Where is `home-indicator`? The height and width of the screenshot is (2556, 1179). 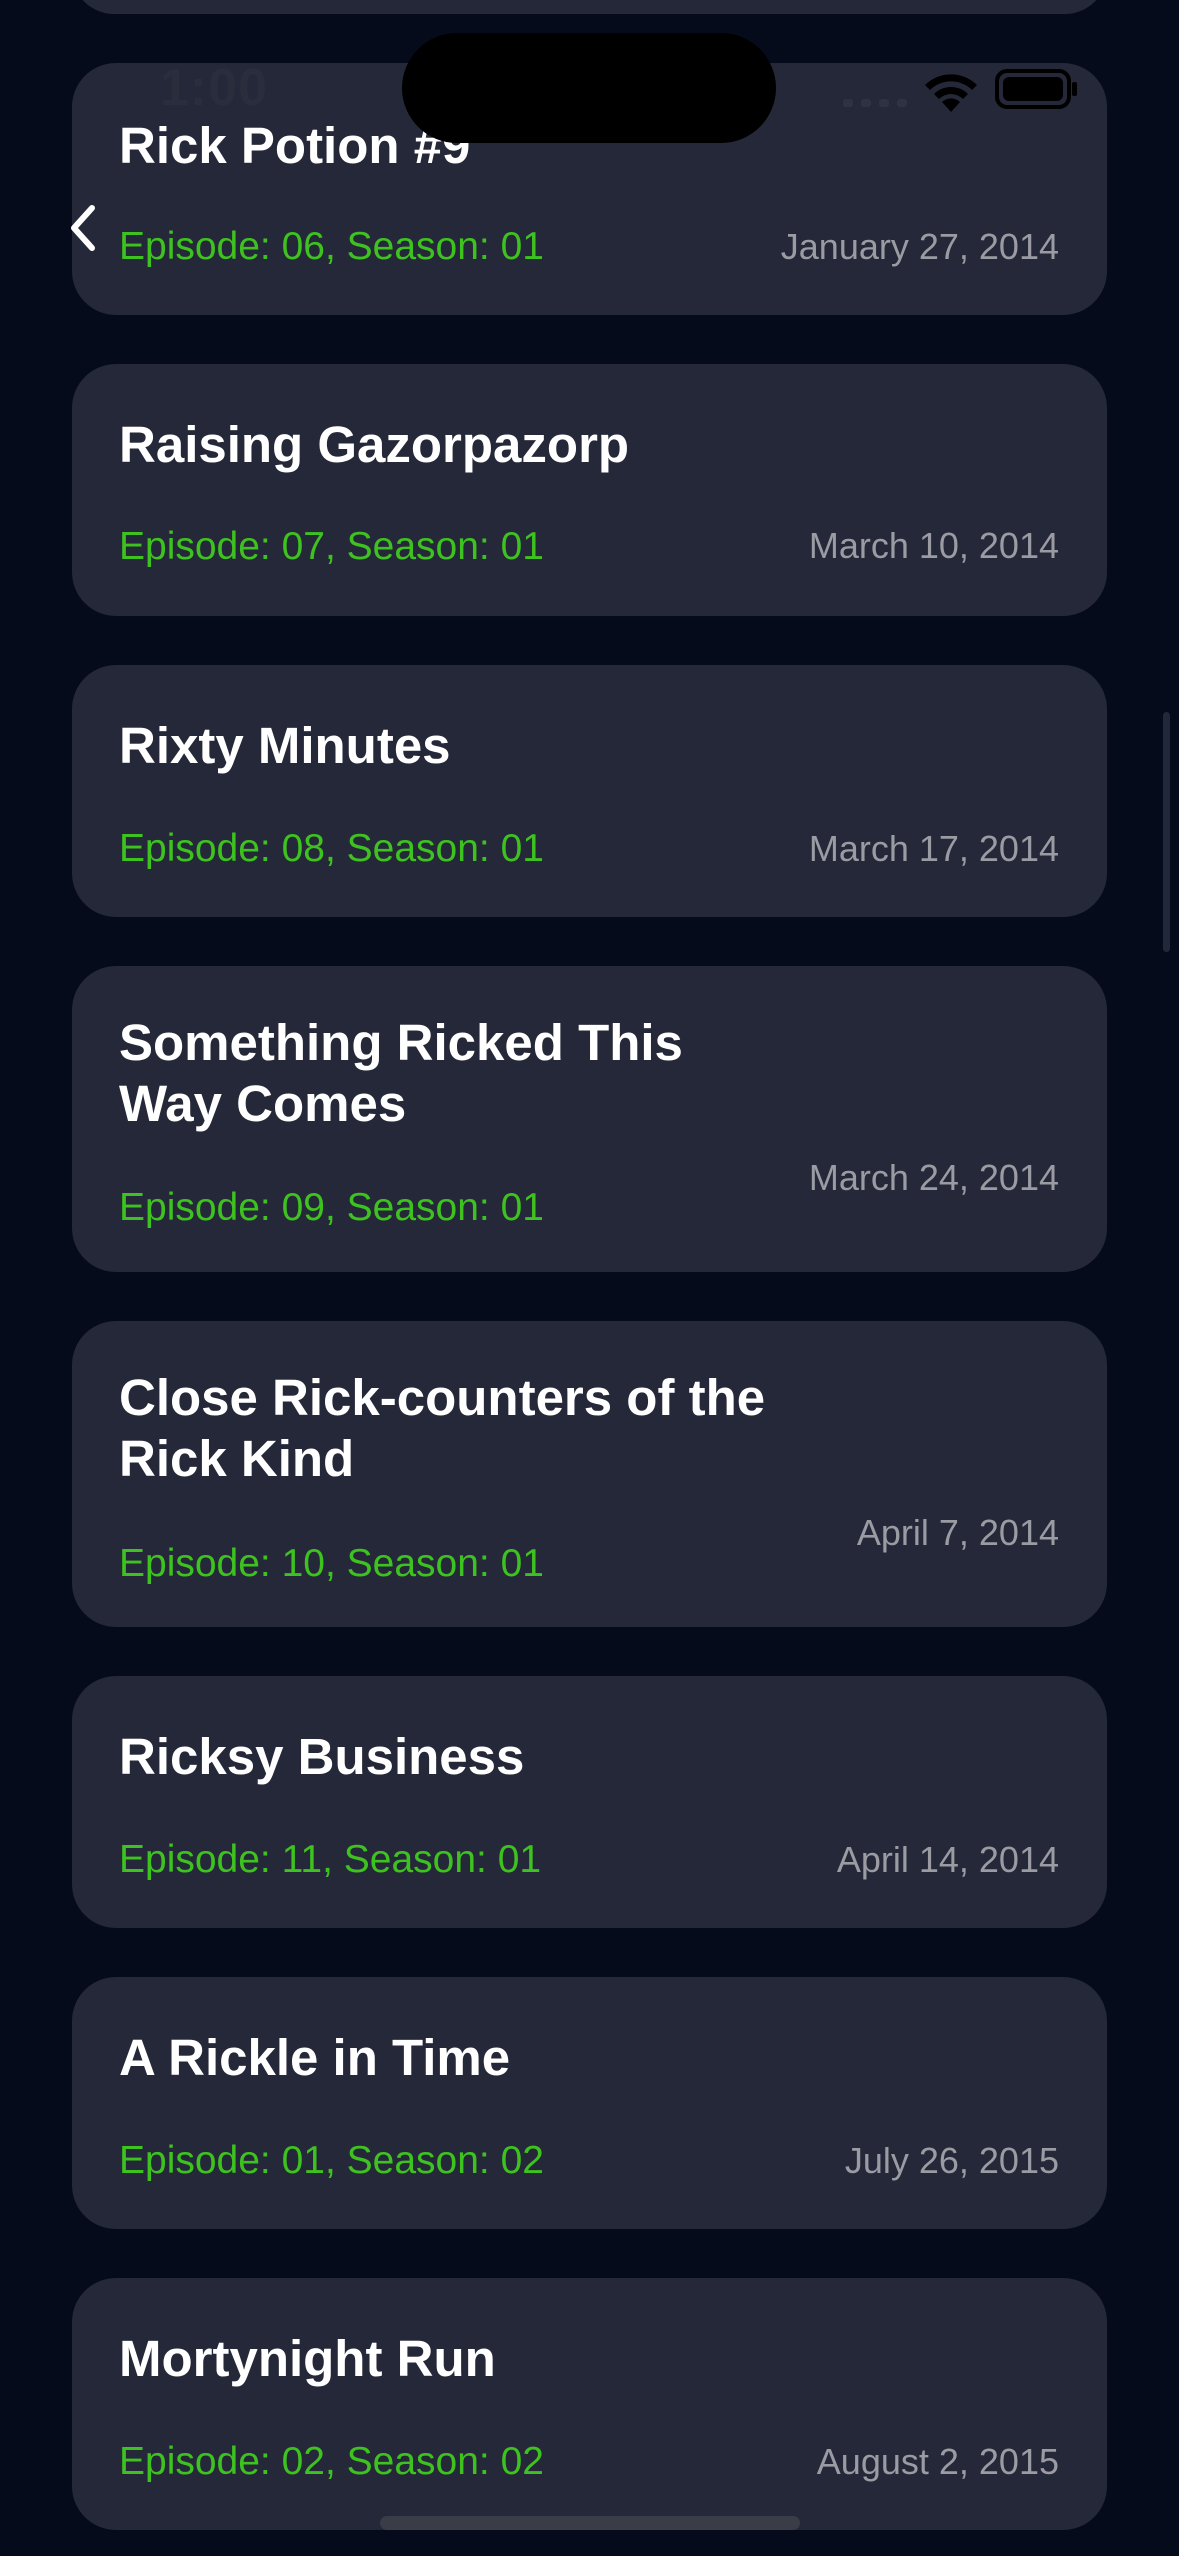
home-indicator is located at coordinates (590, 2523).